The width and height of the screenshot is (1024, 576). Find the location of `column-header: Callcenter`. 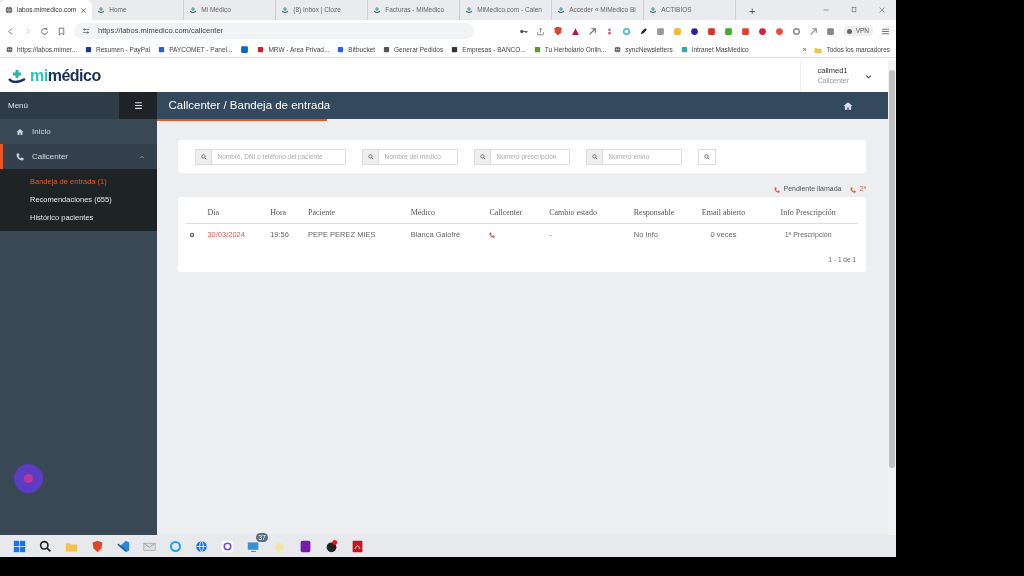

column-header: Callcenter is located at coordinates (516, 213).